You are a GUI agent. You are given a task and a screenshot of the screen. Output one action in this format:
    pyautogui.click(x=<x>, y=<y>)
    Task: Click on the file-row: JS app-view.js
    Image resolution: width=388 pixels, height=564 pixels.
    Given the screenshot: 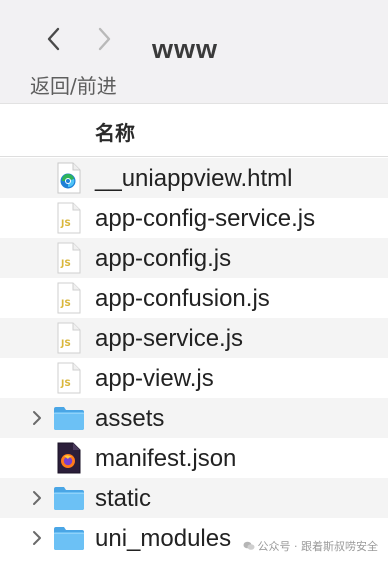 What is the action you would take?
    pyautogui.click(x=194, y=378)
    